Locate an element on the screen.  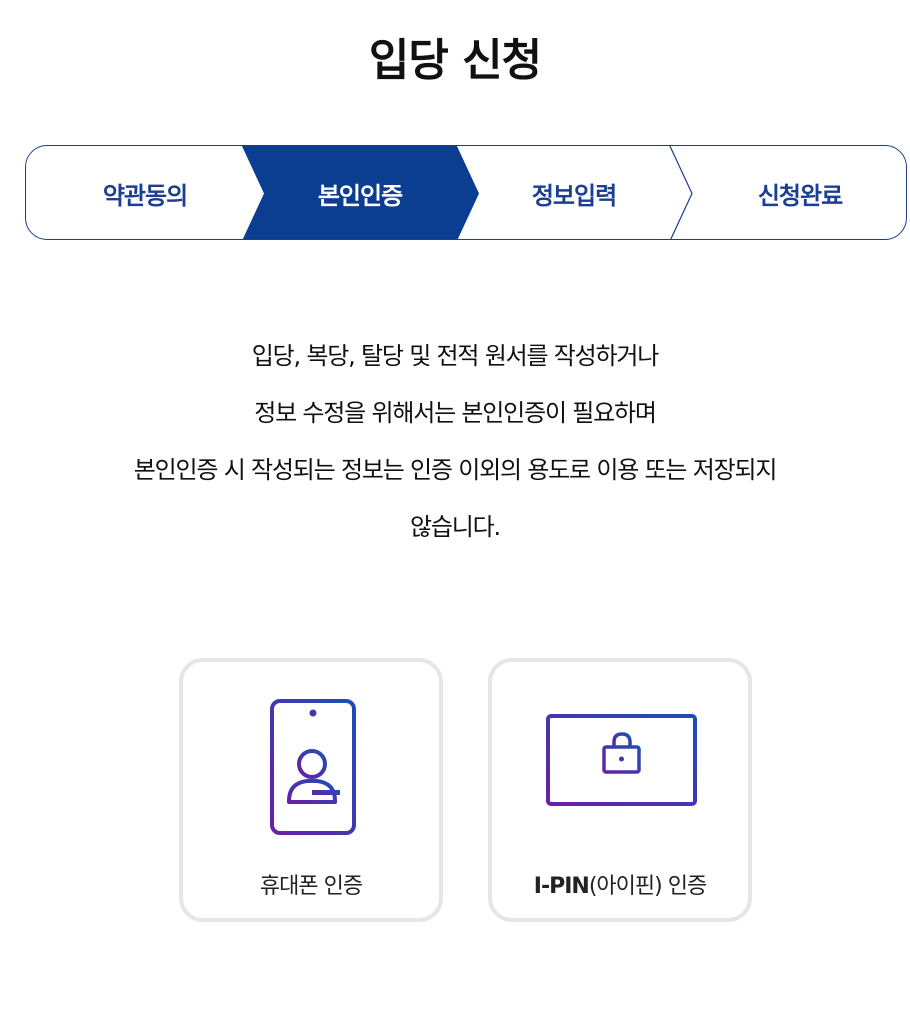
notice-line: 않습니다. is located at coordinates (455, 527).